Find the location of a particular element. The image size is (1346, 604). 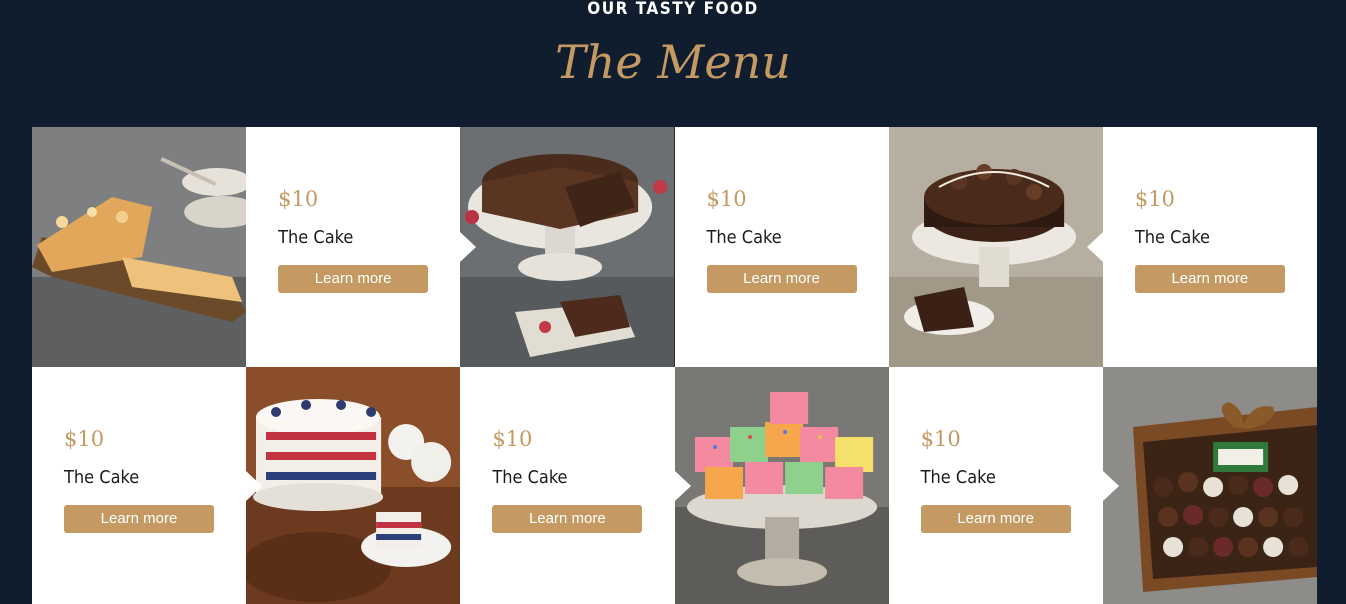

menu-item-6: $10 The Cake Learn more is located at coordinates (995, 485).